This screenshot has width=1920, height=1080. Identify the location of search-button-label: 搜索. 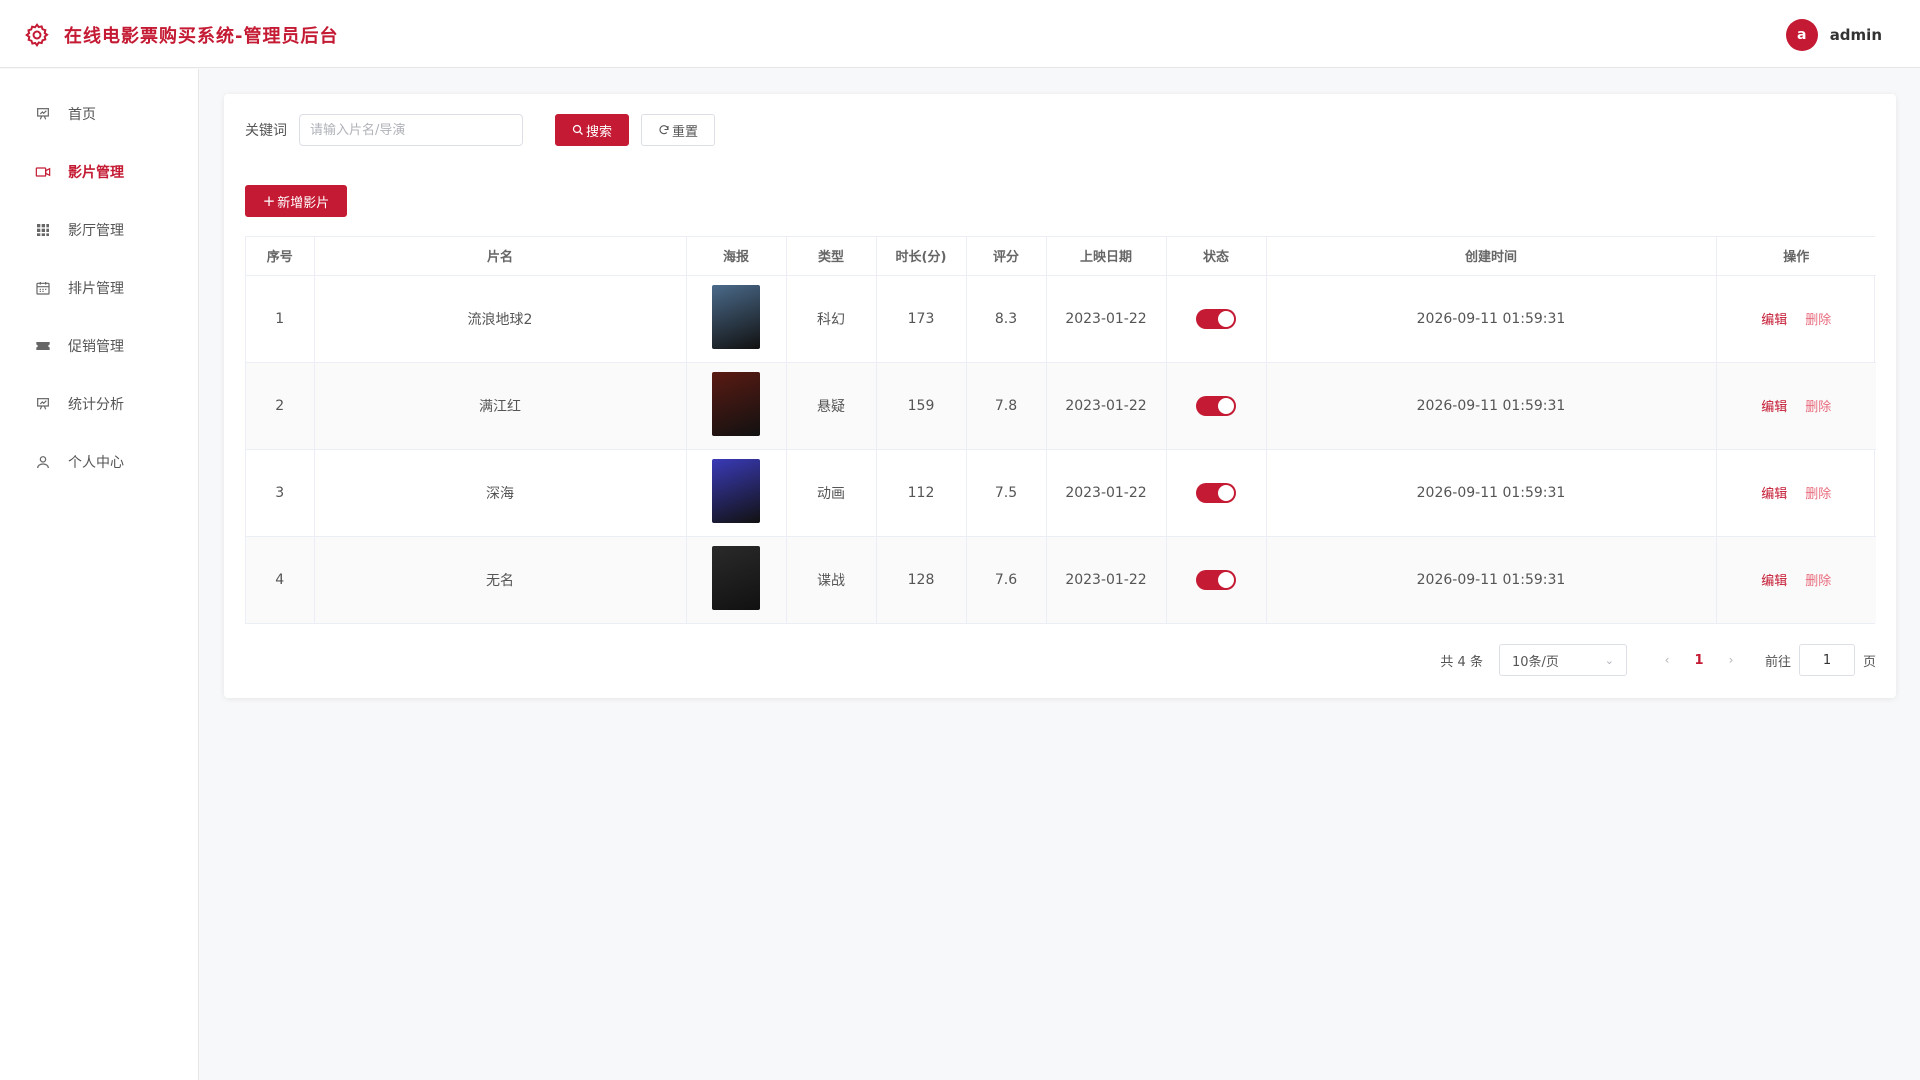
(598, 132).